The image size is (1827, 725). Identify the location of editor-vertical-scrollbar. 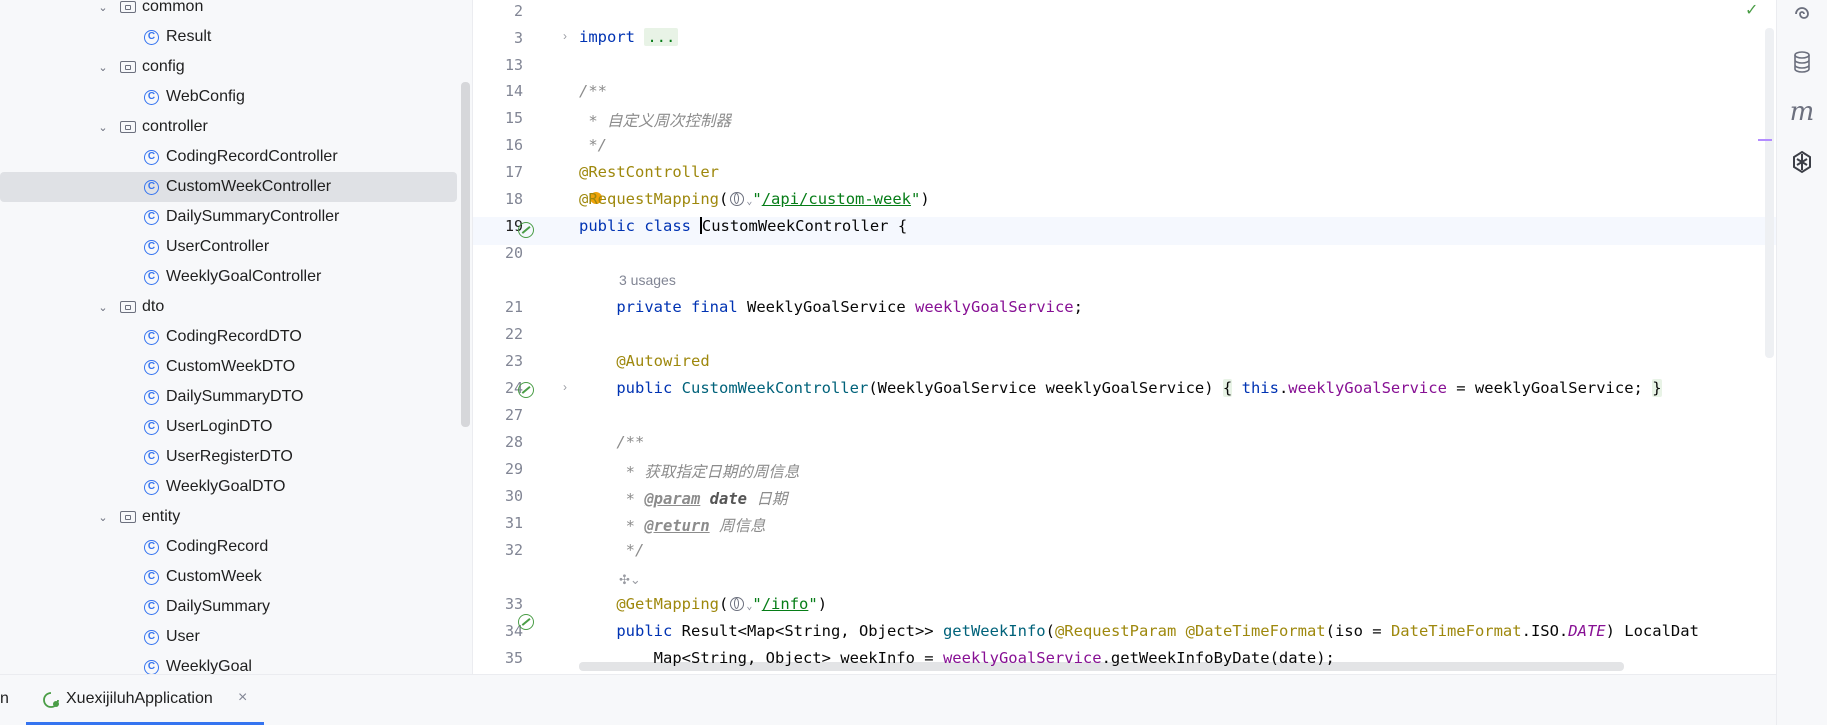
(1769, 193).